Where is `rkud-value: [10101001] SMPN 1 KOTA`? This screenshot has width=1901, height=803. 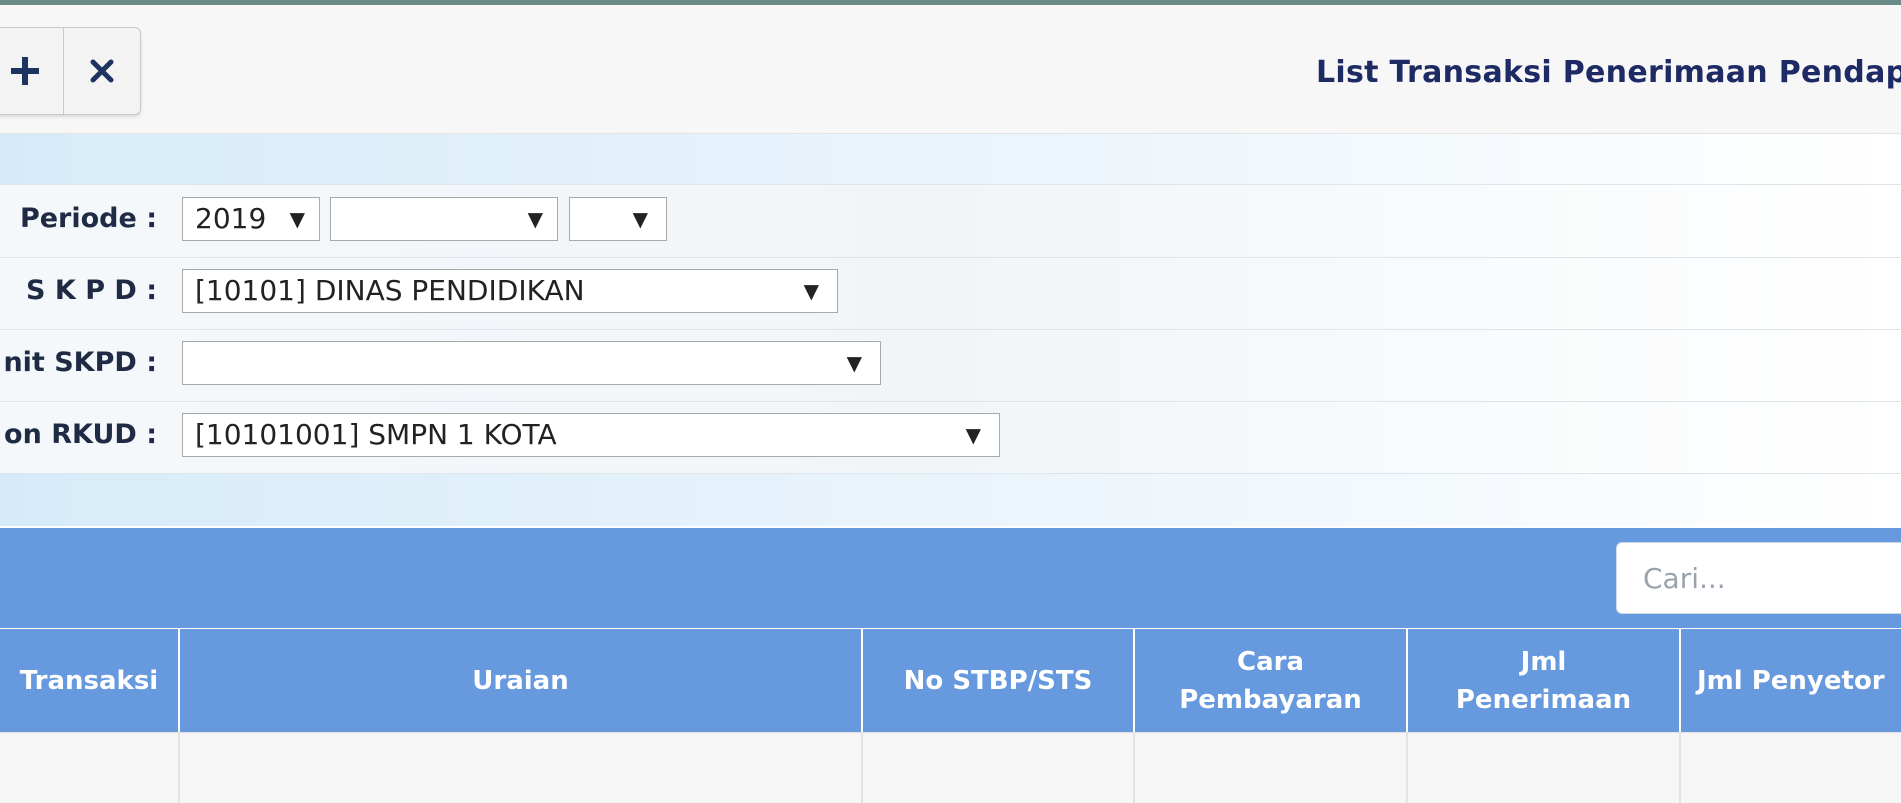 rkud-value: [10101001] SMPN 1 KOTA is located at coordinates (376, 434).